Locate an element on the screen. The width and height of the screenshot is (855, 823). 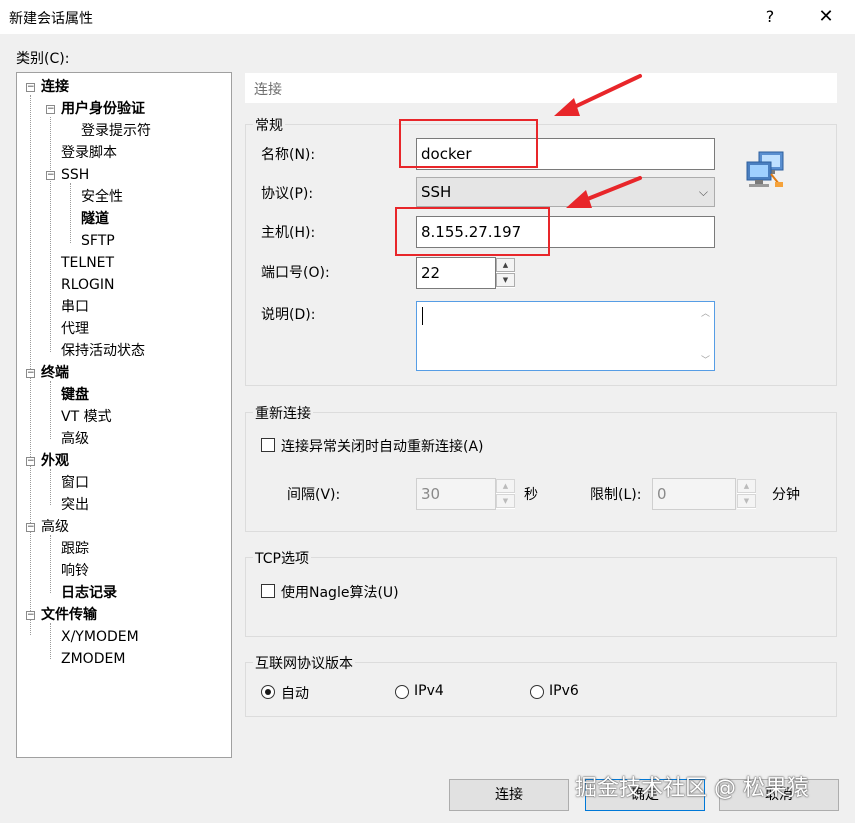
tree-item-rlogin: RLOGIN is located at coordinates (88, 285).